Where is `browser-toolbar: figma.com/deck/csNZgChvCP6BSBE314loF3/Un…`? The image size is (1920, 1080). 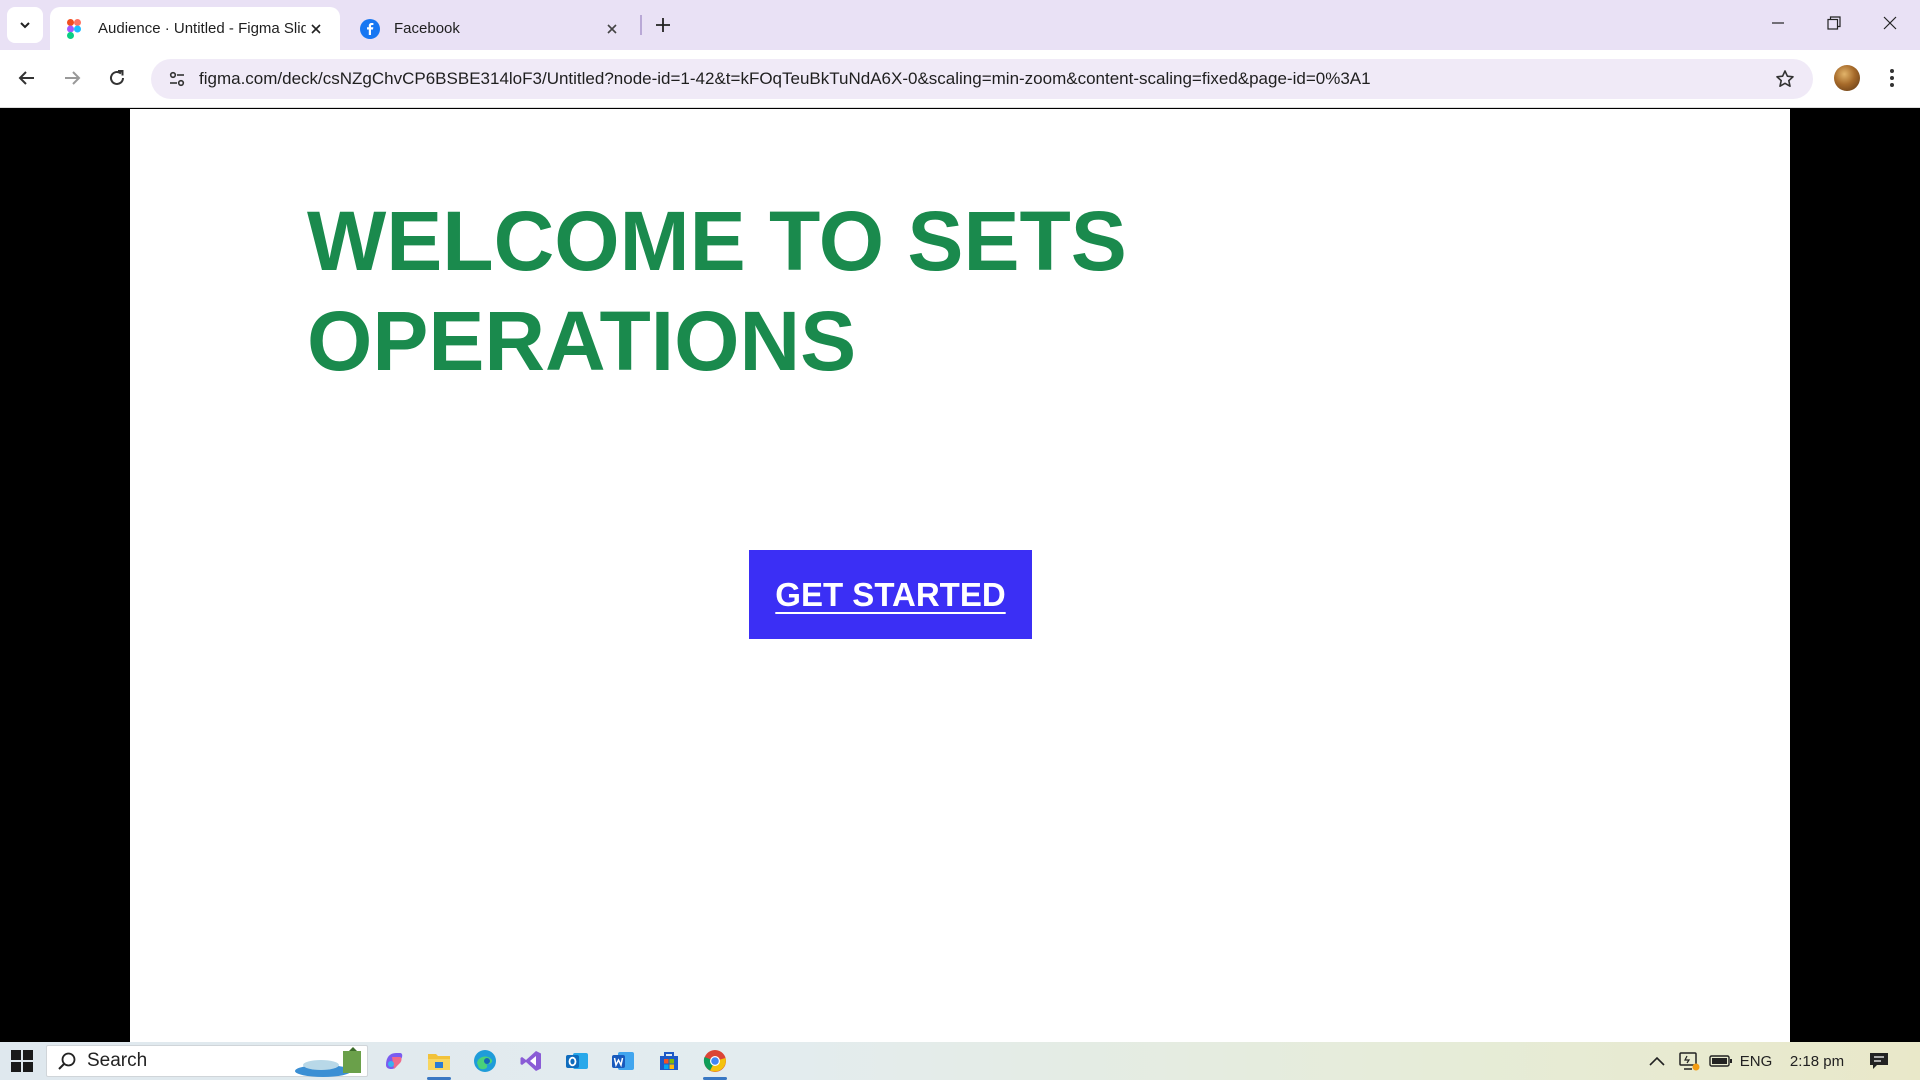
browser-toolbar: figma.com/deck/csNZgChvCP6BSBE314loF3/Un… is located at coordinates (960, 79).